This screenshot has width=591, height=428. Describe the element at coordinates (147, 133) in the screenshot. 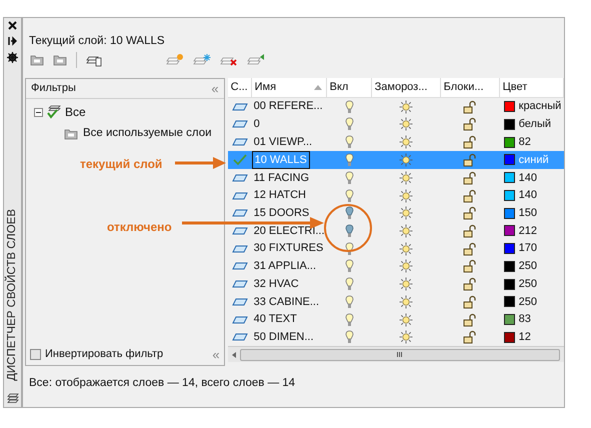

I see `filter-item: Все используемые слои` at that location.